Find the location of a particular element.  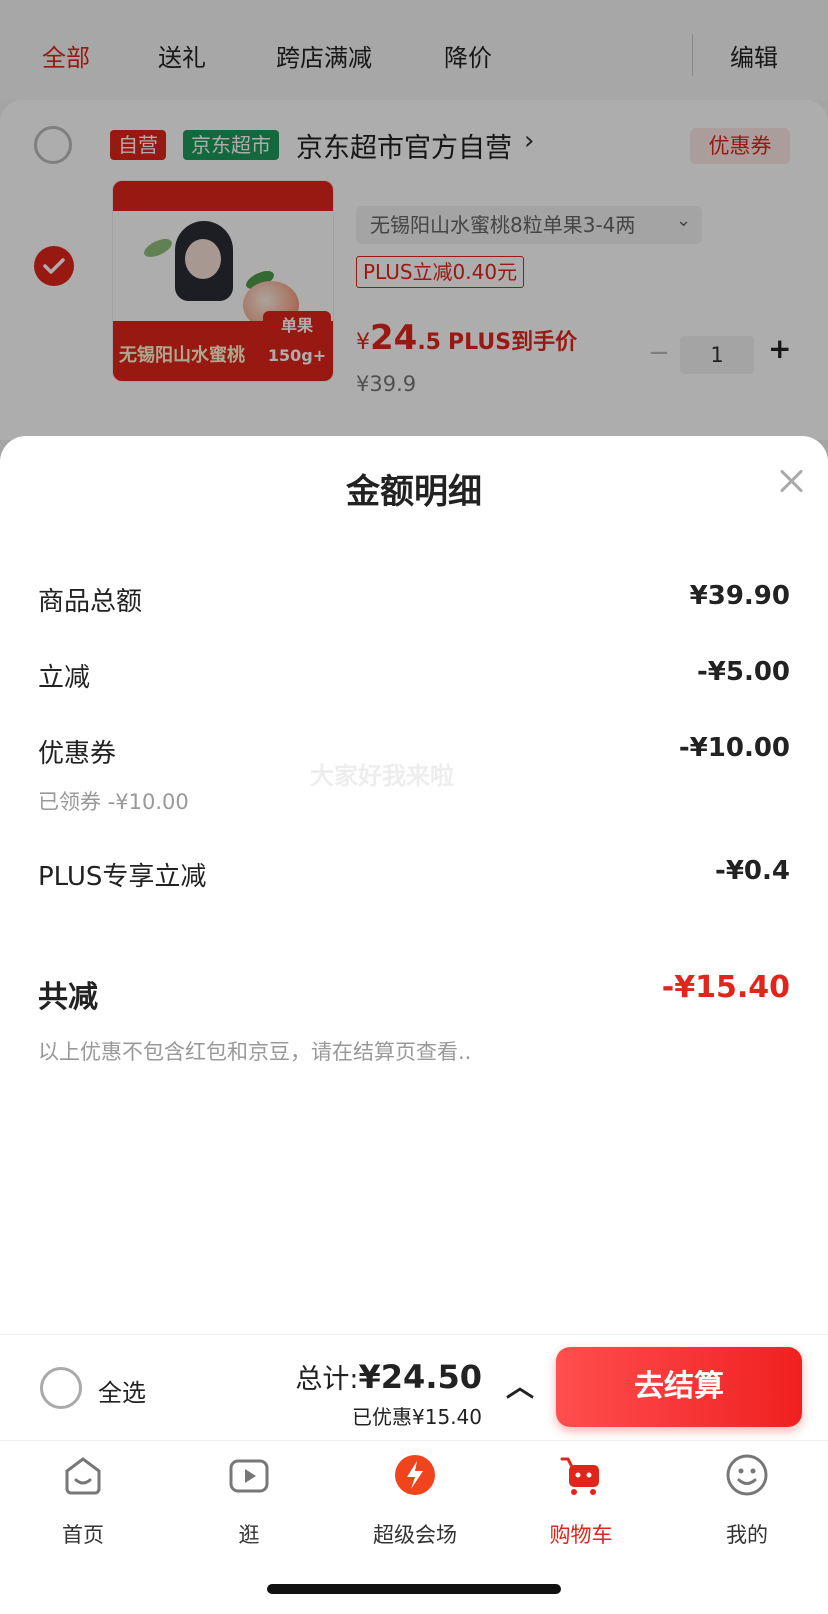

row-value-plus-discount: -¥0.4 is located at coordinates (752, 871).